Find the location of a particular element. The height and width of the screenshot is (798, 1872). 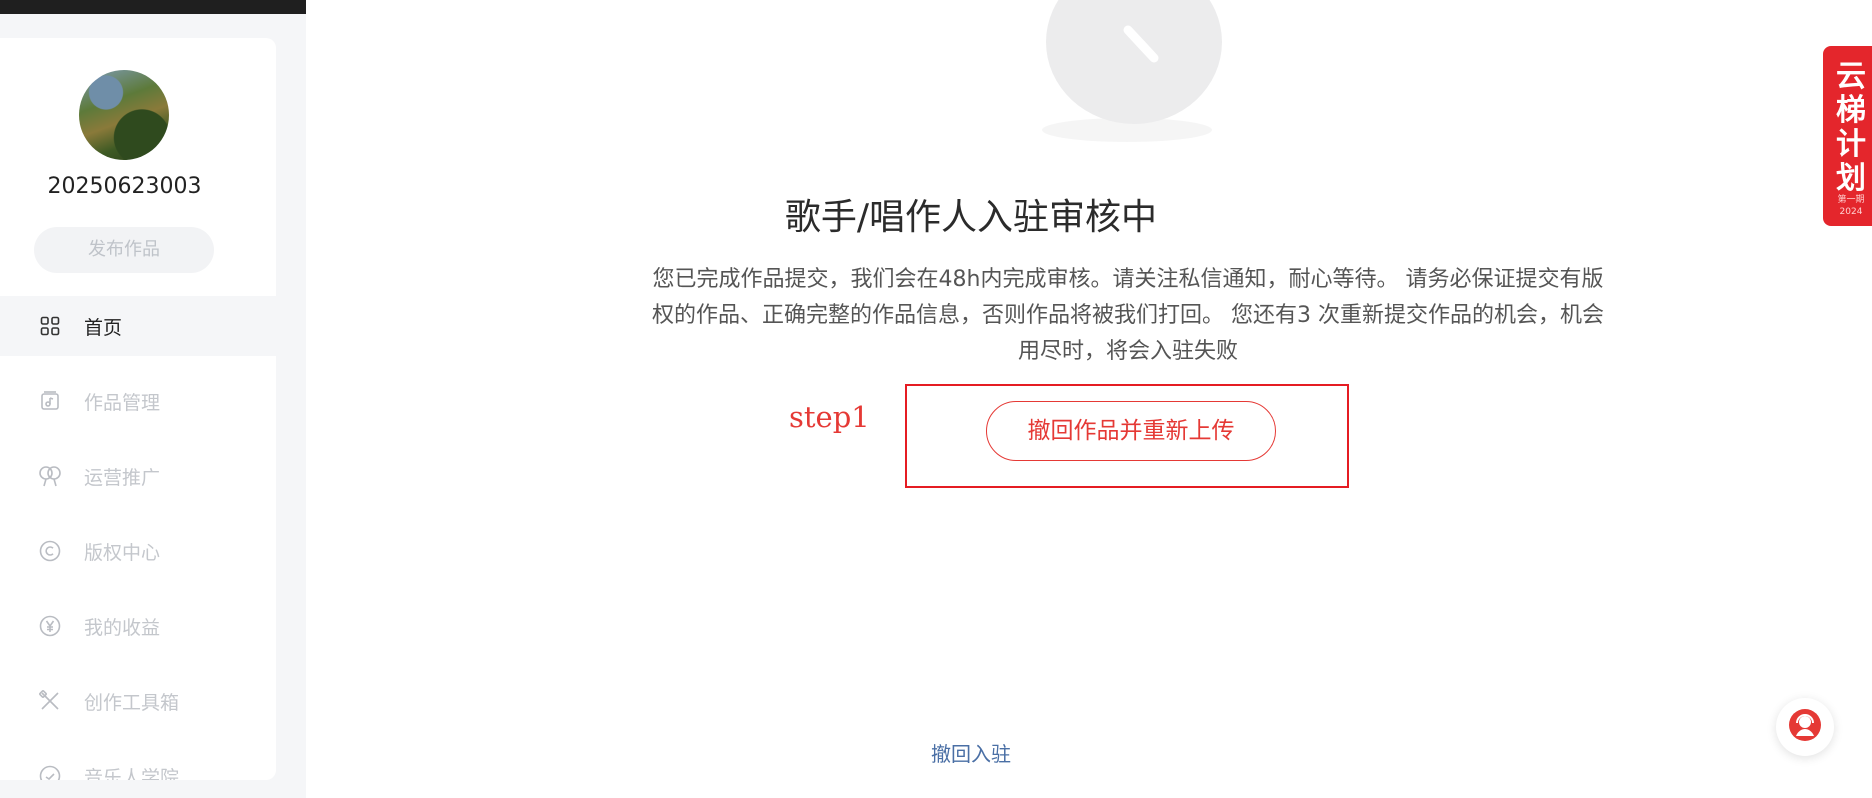

sidebar-item-home: 首页 is located at coordinates (138, 326).